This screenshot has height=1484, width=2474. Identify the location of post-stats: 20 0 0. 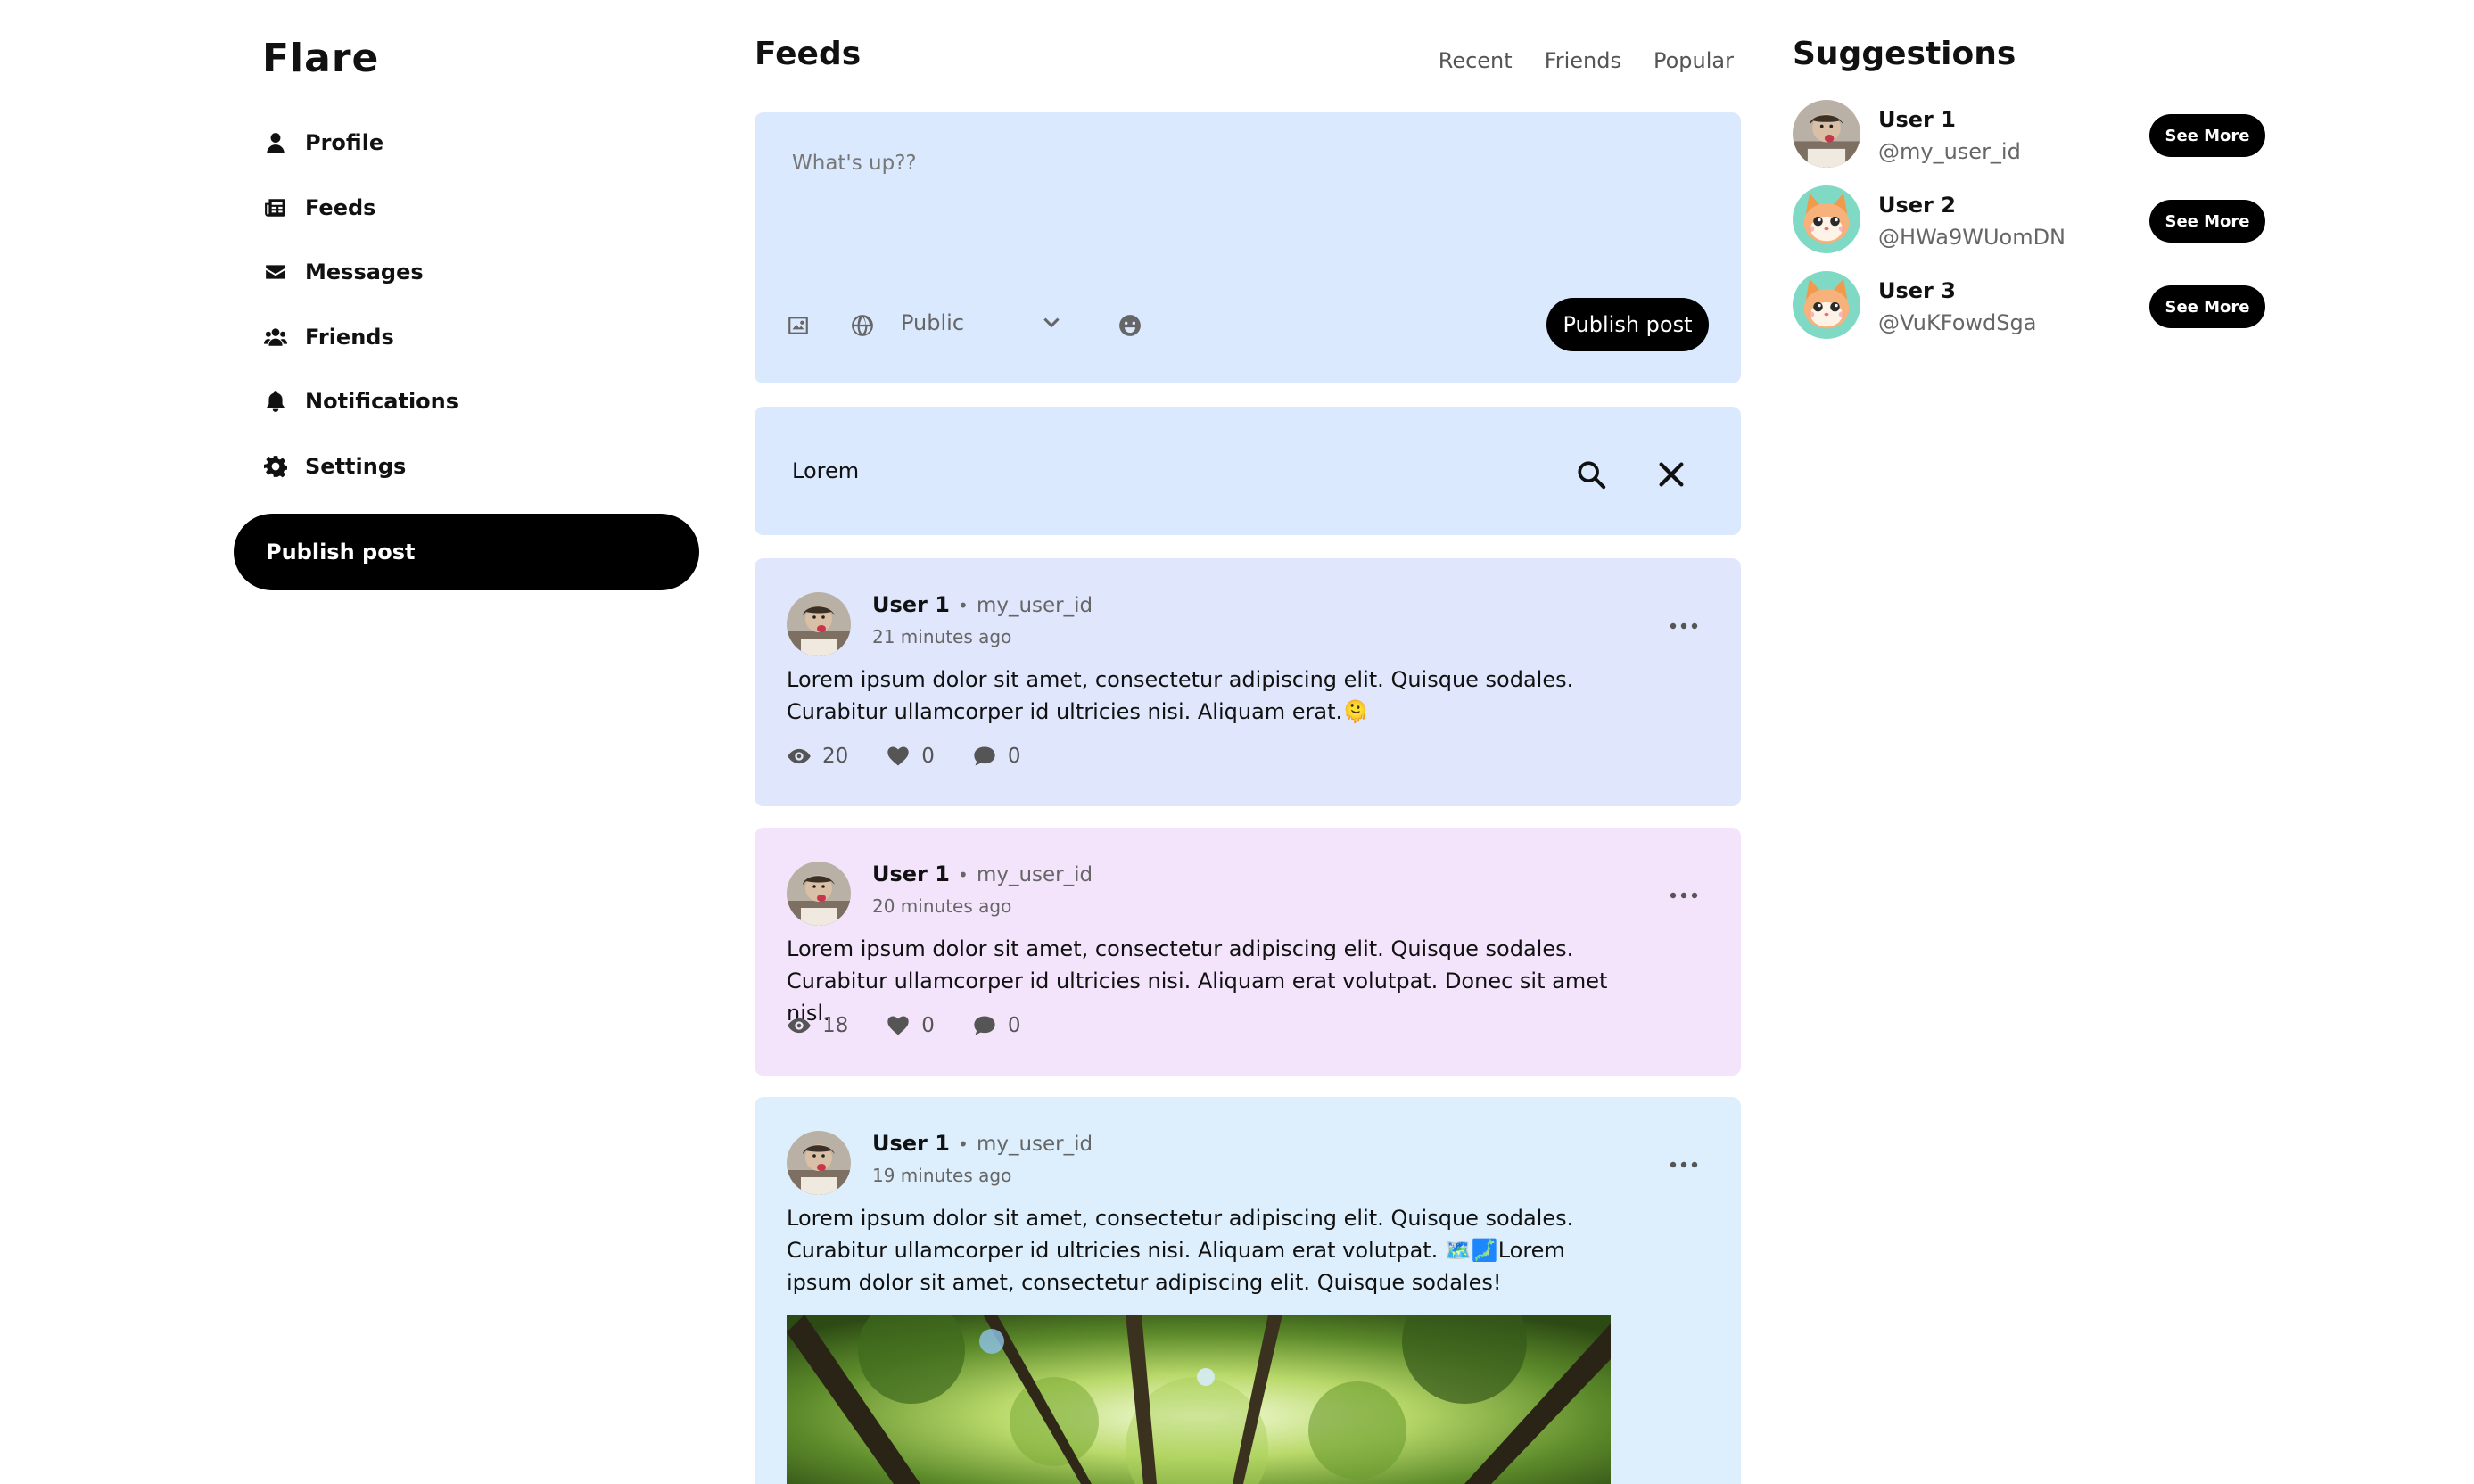
(923, 756).